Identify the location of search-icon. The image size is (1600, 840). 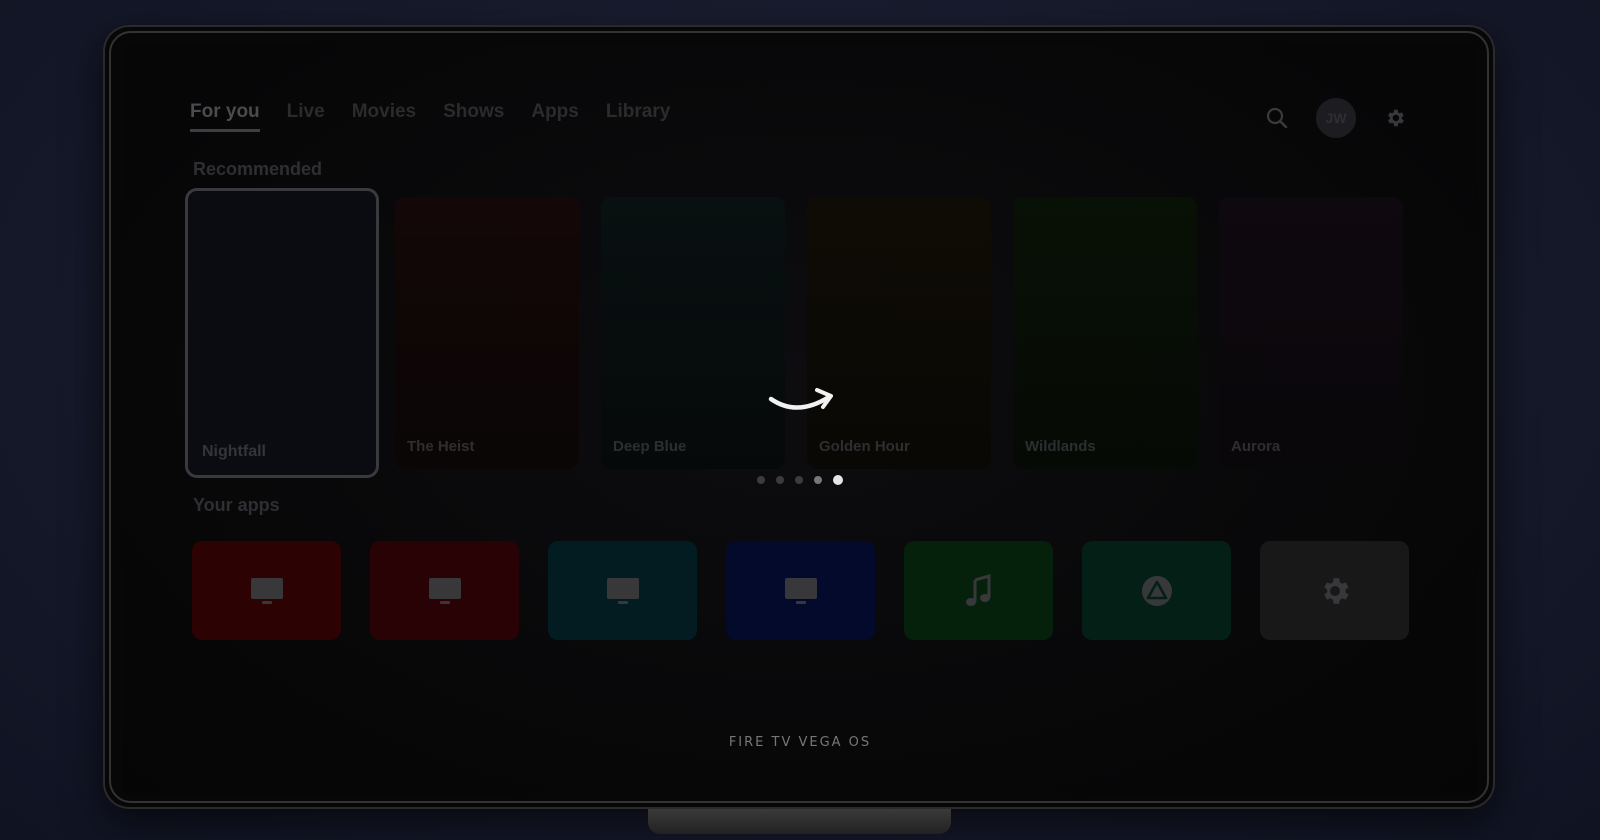
(1277, 118).